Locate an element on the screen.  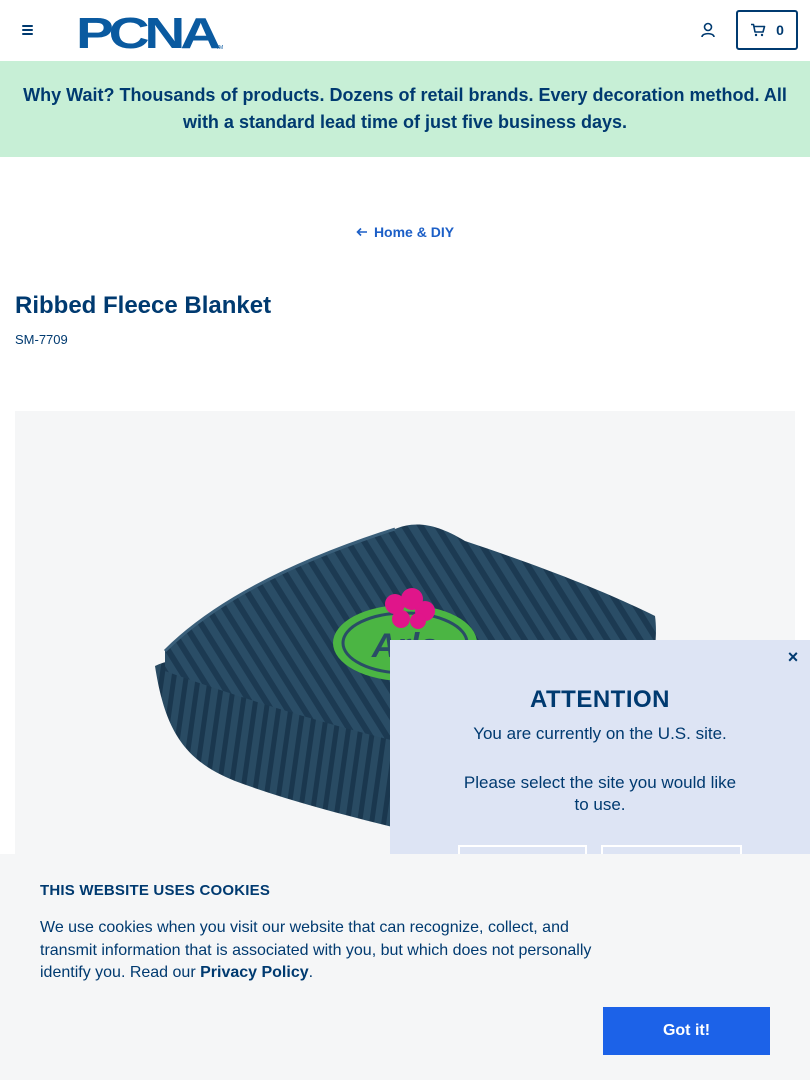
breadcrumb: Home & DIY is located at coordinates (405, 232).